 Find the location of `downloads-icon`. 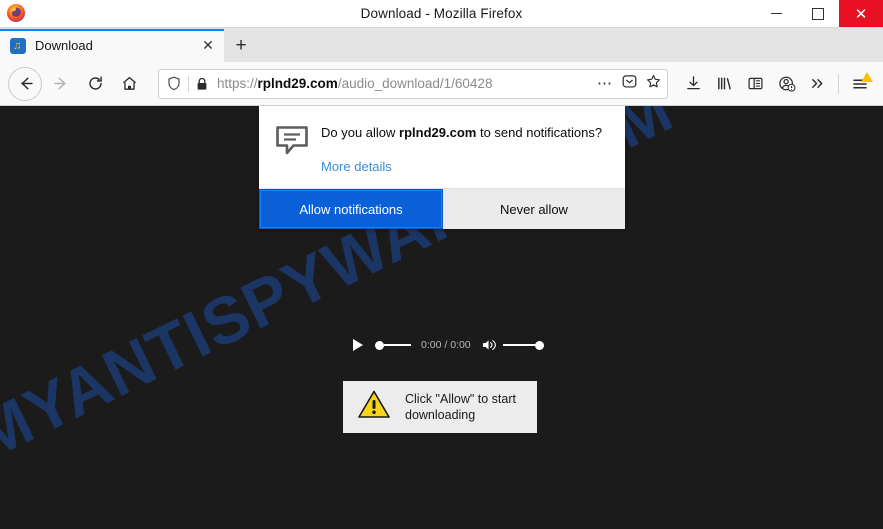

downloads-icon is located at coordinates (693, 84).